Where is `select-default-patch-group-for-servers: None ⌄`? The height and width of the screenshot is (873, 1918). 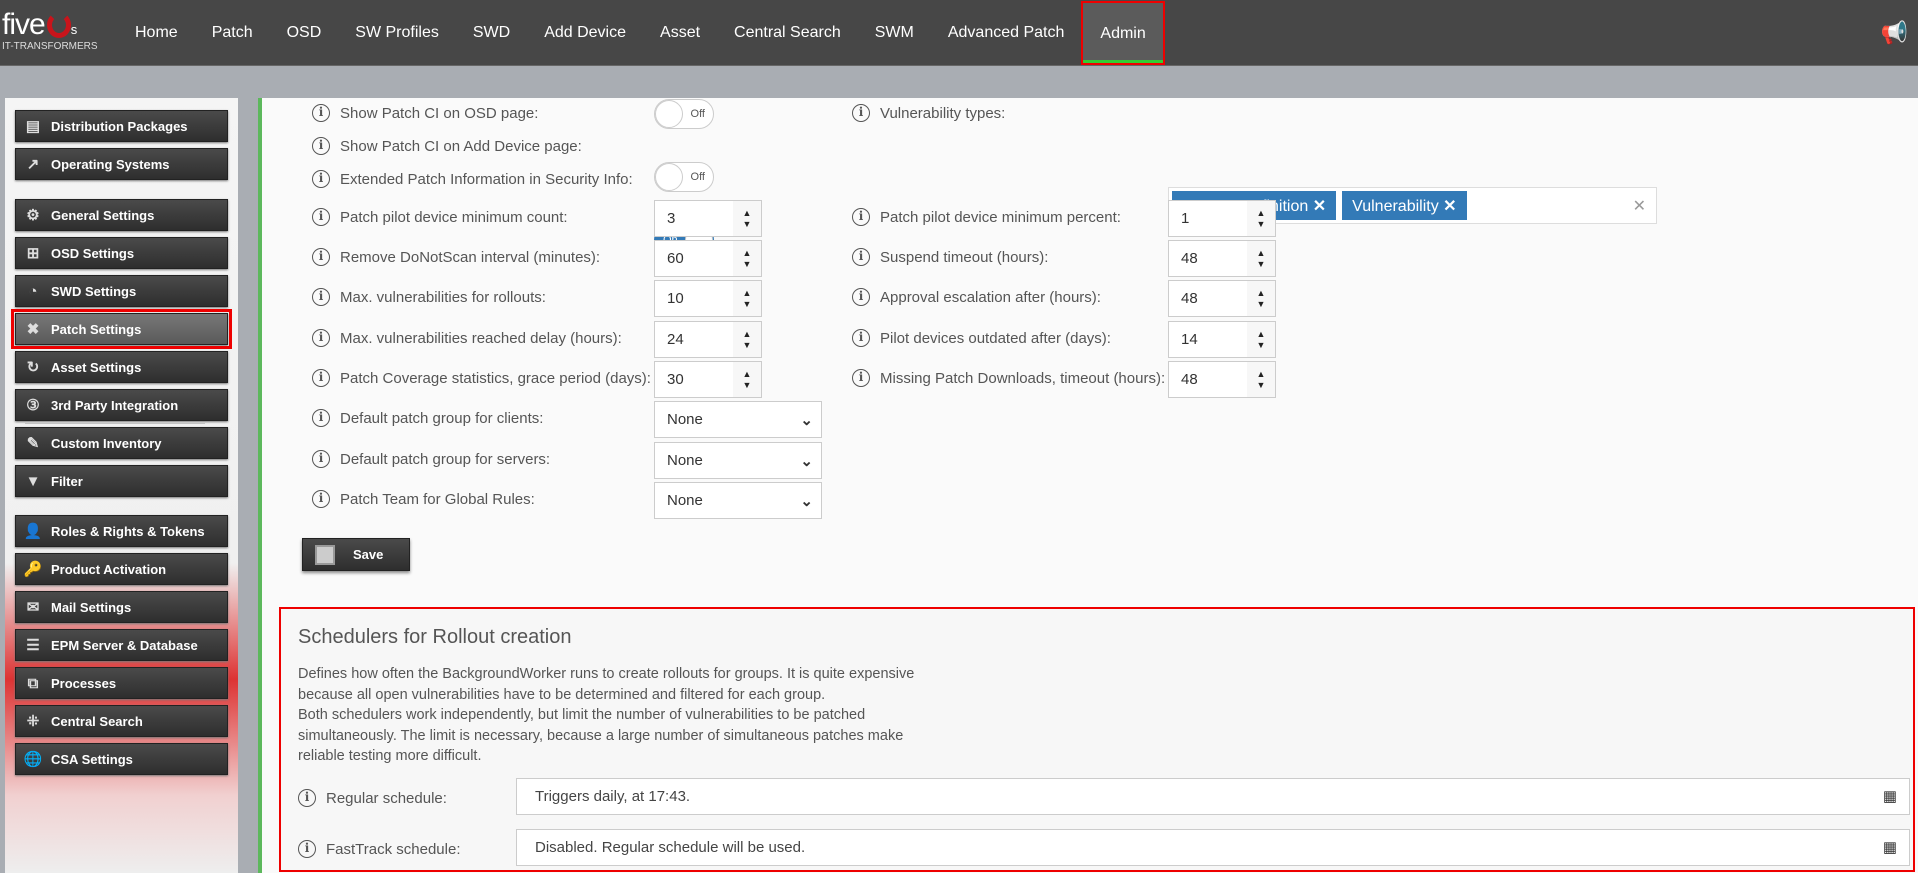
select-default-patch-group-for-servers: None ⌄ is located at coordinates (738, 460).